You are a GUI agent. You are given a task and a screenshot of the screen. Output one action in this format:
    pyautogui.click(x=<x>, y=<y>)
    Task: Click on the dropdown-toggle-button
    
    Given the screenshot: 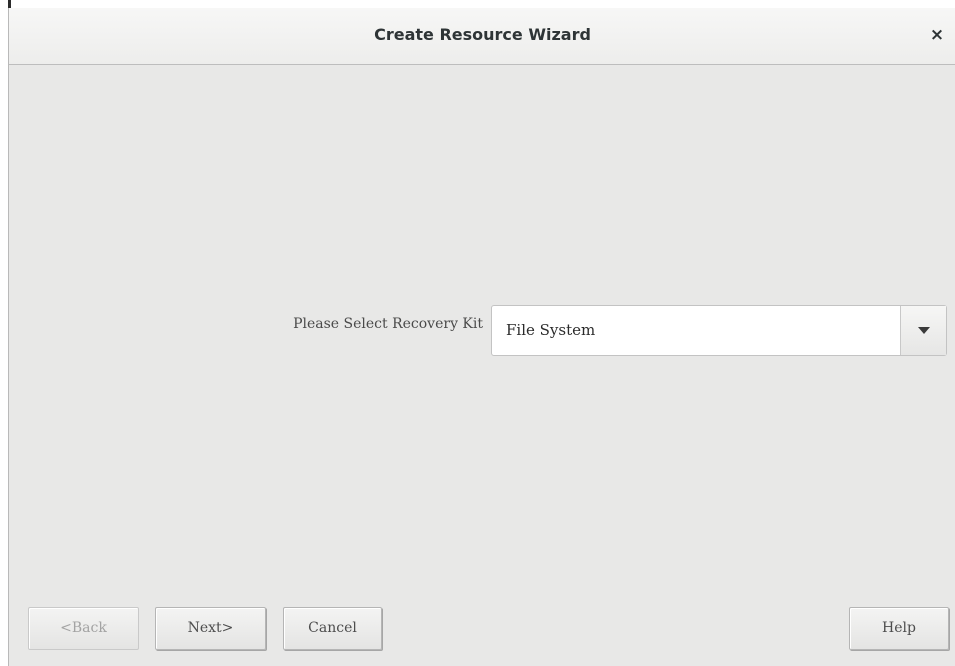 What is the action you would take?
    pyautogui.click(x=923, y=330)
    